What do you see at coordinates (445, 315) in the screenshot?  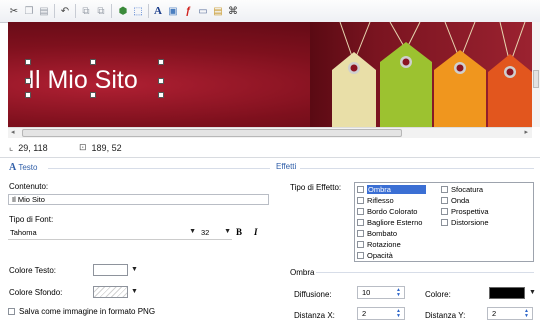 I see `distanza-y-label: Distanza Y:` at bounding box center [445, 315].